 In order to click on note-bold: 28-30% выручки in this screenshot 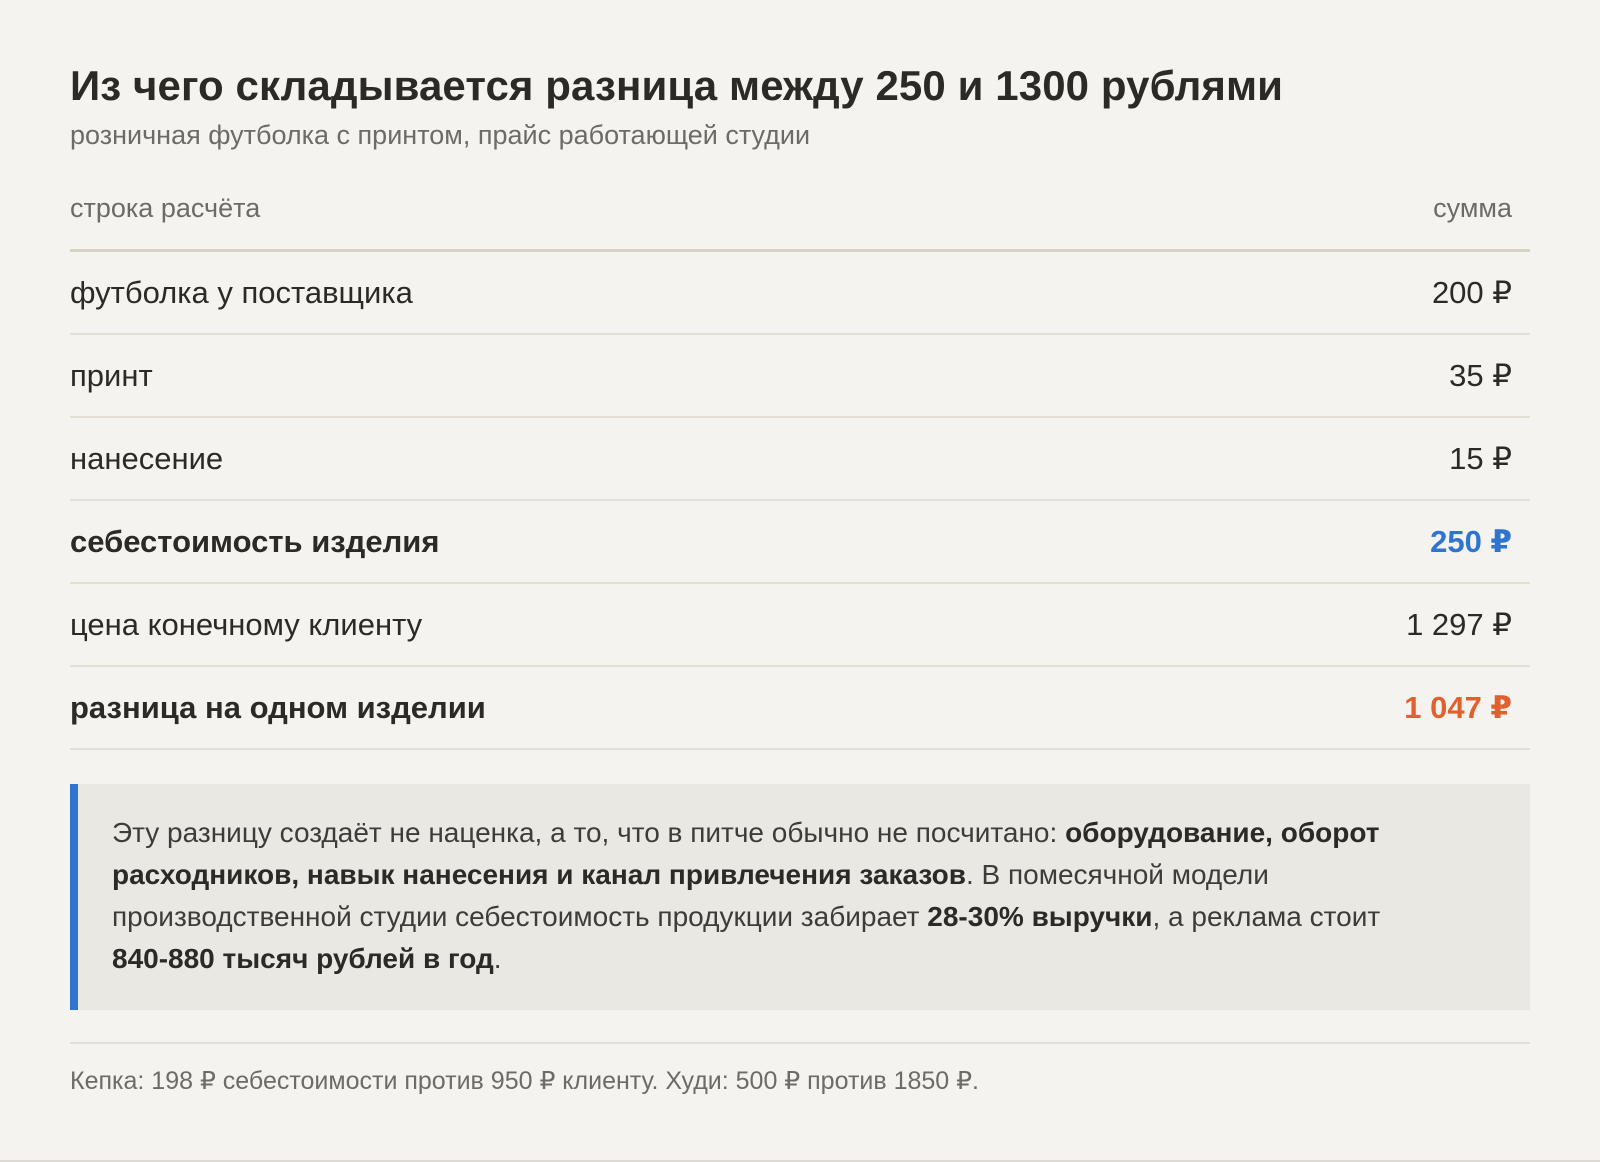, I will do `click(1040, 916)`.